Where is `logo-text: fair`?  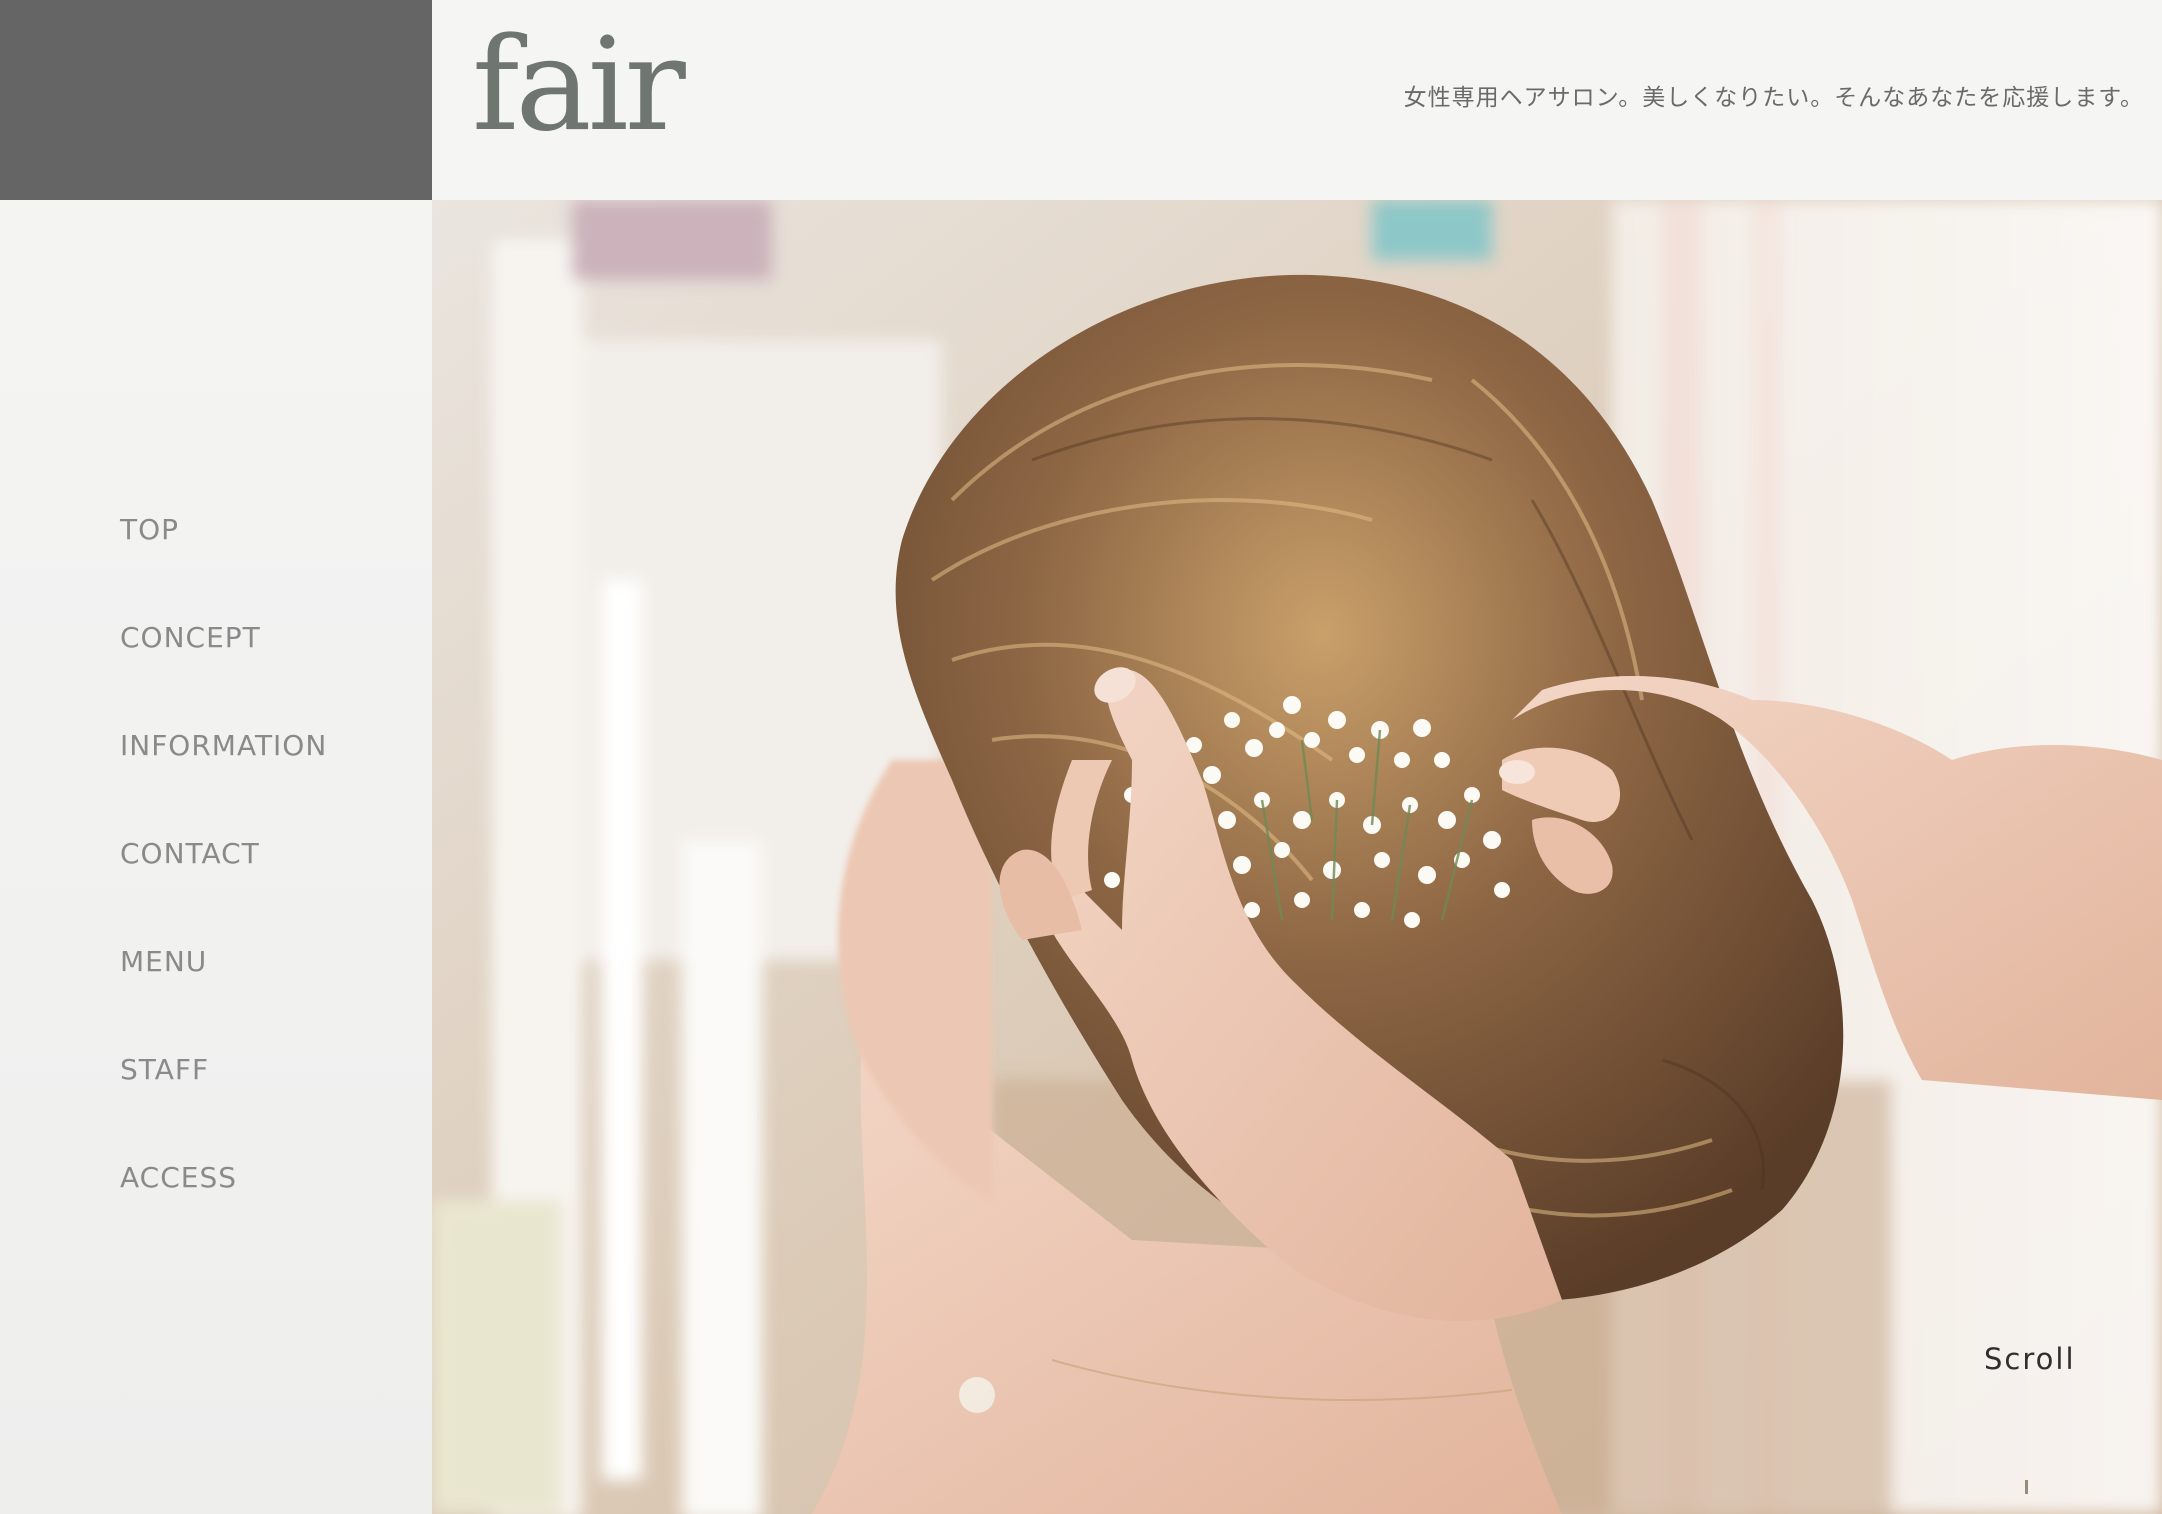
logo-text: fair is located at coordinates (579, 85).